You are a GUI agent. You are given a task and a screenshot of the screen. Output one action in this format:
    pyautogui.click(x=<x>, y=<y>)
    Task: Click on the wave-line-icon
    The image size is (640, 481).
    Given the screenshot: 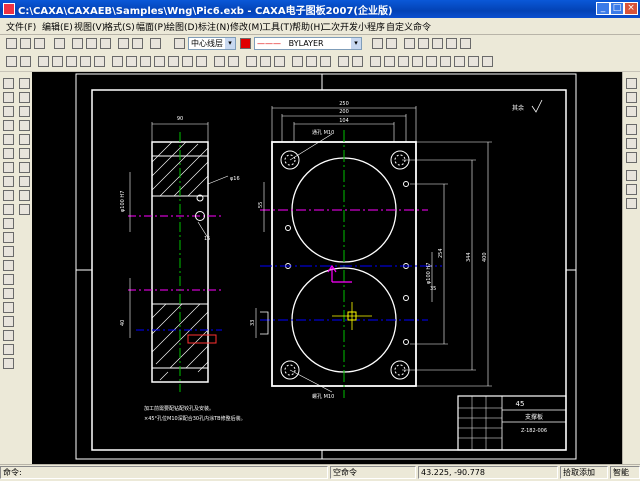 What is the action you would take?
    pyautogui.click(x=8, y=321)
    